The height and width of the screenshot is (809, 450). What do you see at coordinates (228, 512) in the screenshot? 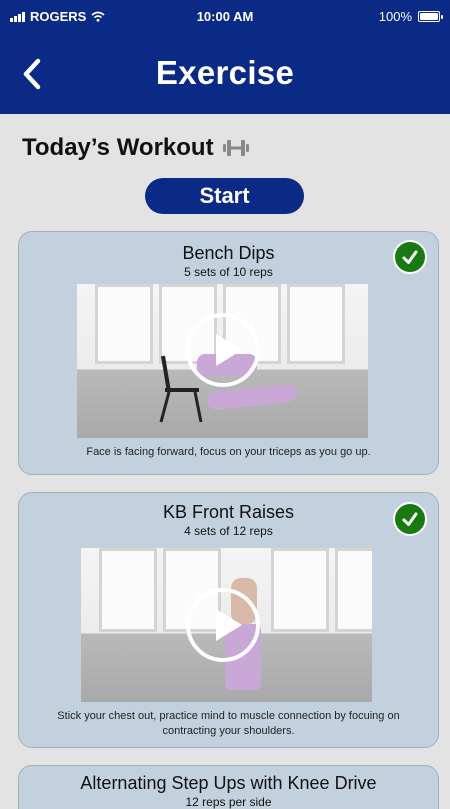
I see `exercise-title: KB Front Raises` at bounding box center [228, 512].